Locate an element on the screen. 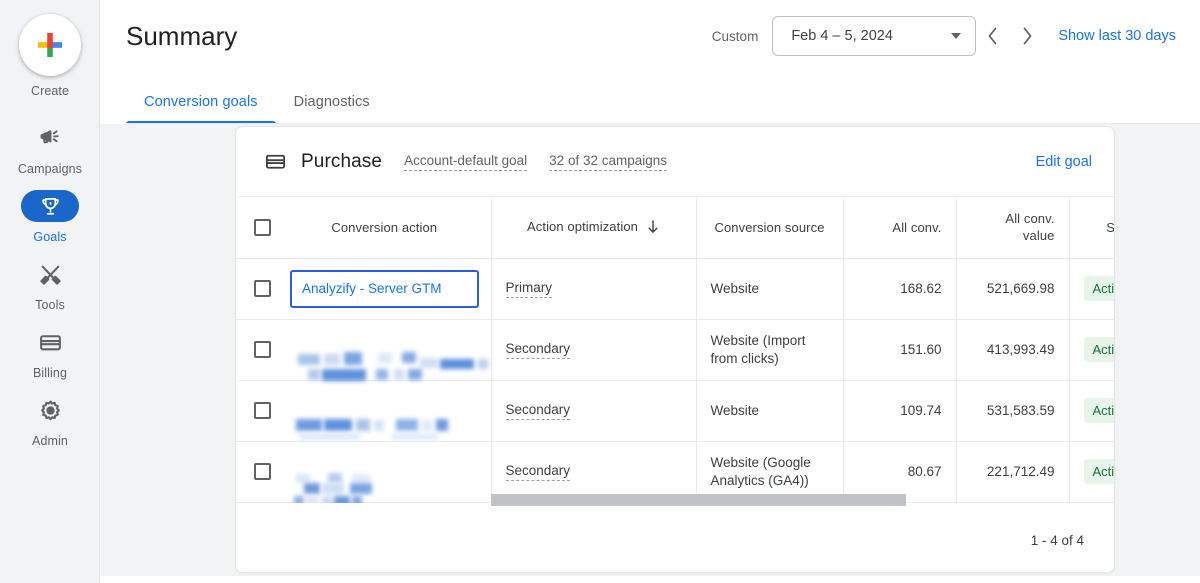  conversion-source-value: Website (Import from clicks) is located at coordinates (758, 349).